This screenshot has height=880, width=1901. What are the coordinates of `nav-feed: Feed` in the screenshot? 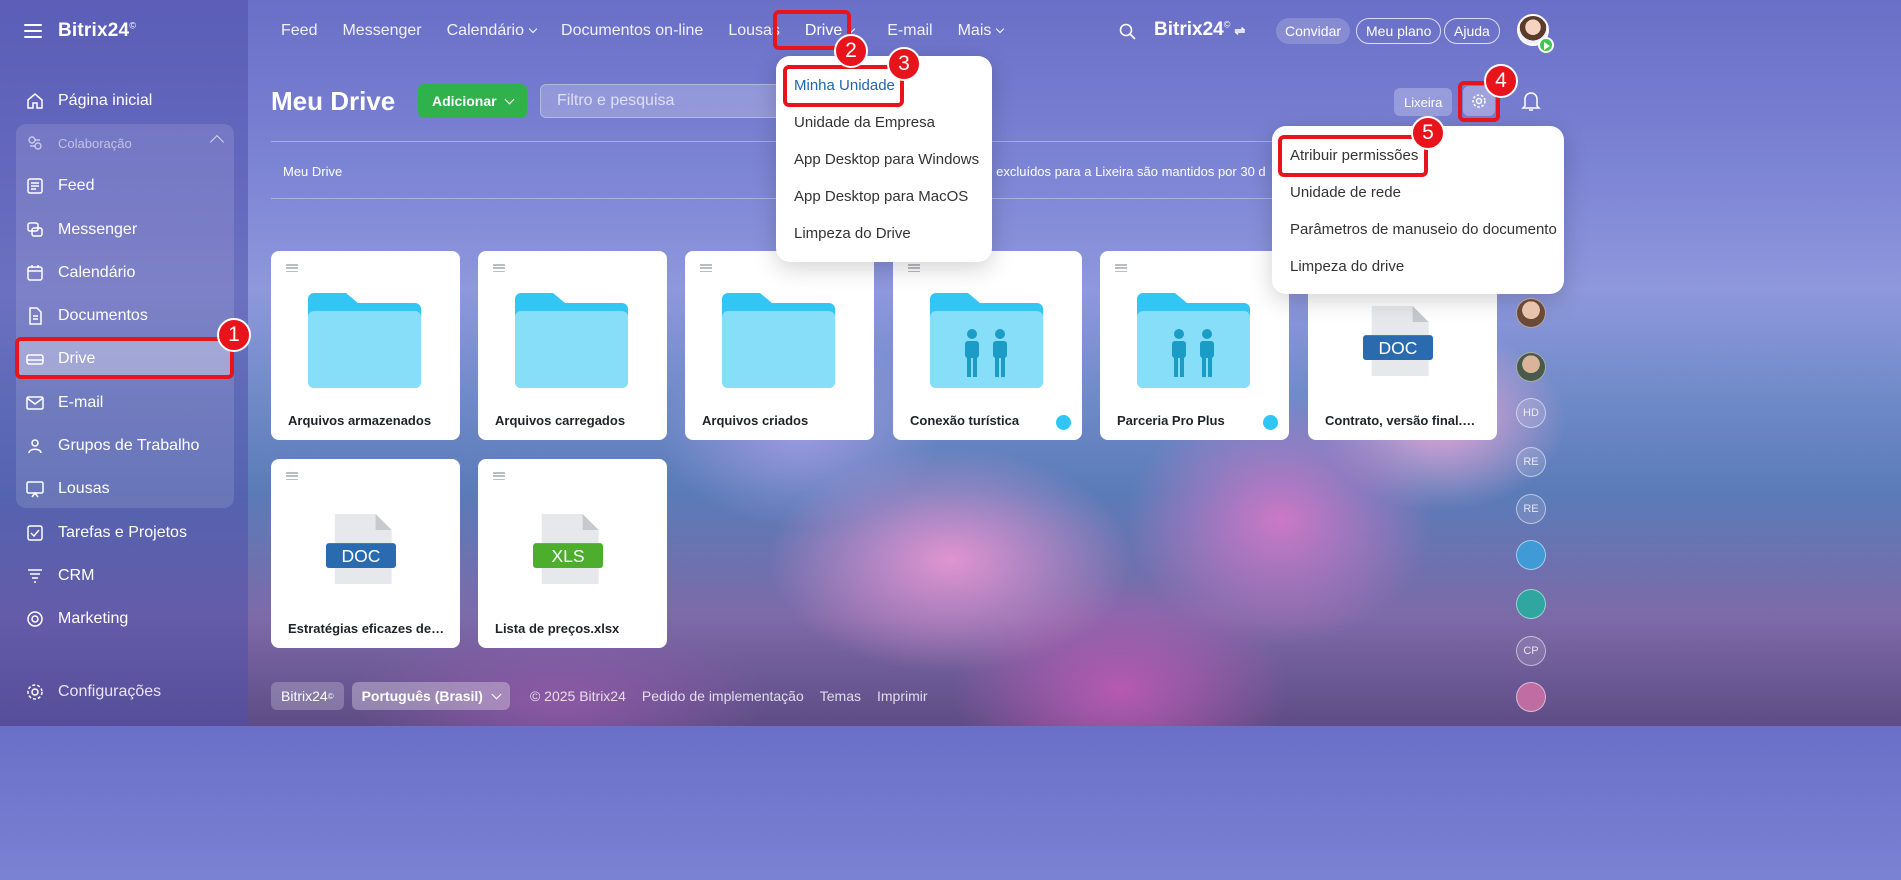 It's located at (299, 31).